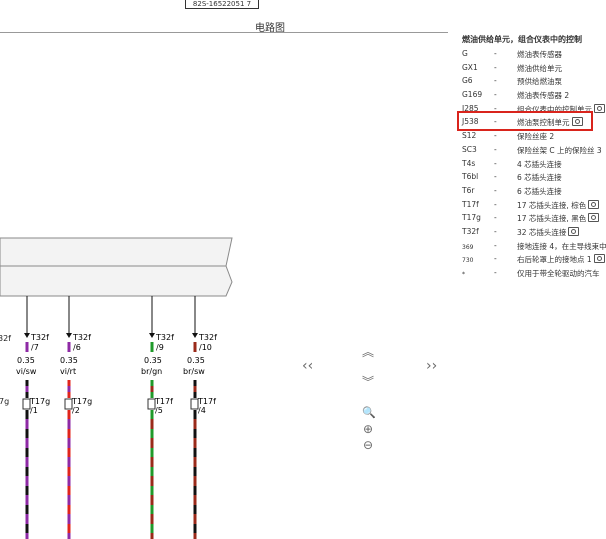  Describe the element at coordinates (469, 136) in the screenshot. I see `legend-code: S12` at that location.